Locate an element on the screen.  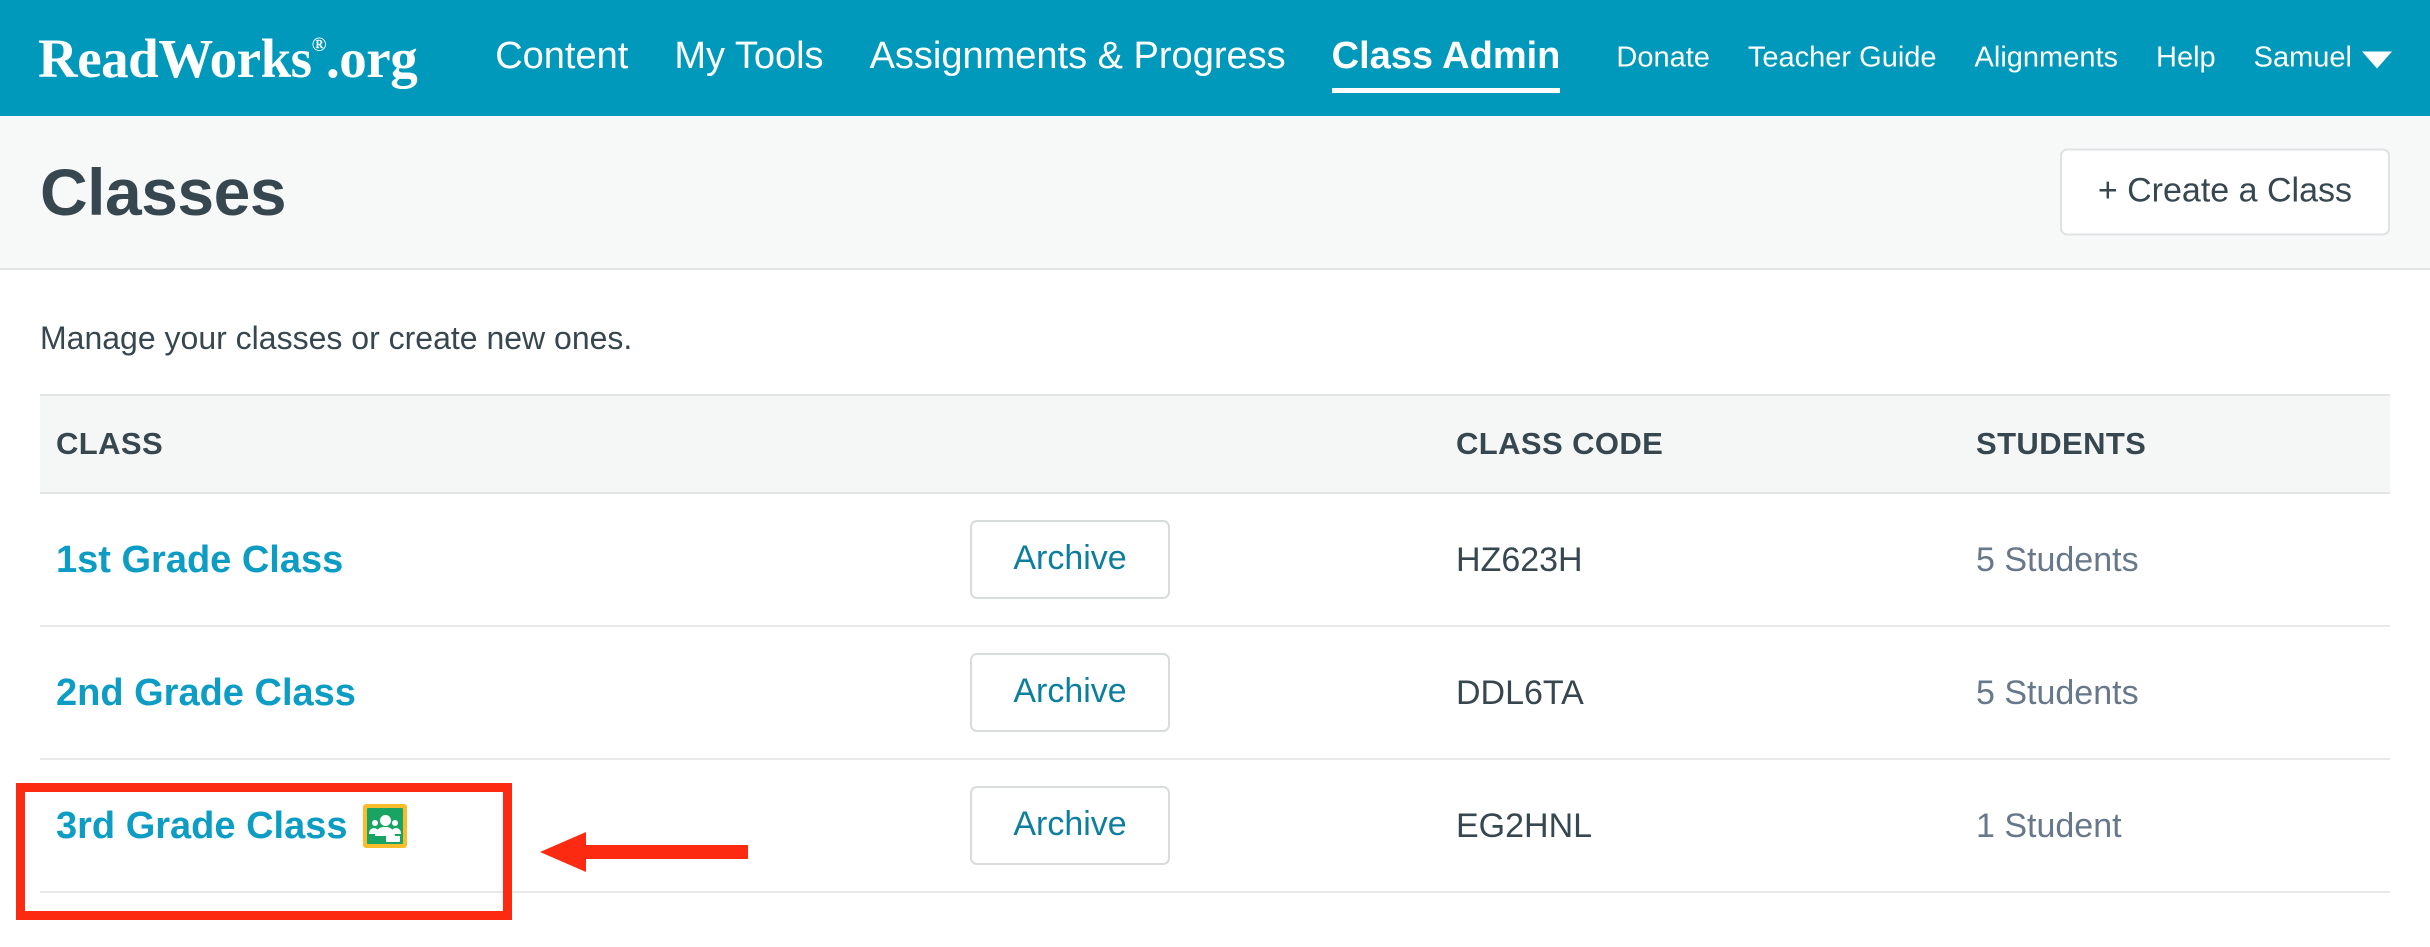
readworks-logo: ReadWorks ® .org is located at coordinates (228, 58).